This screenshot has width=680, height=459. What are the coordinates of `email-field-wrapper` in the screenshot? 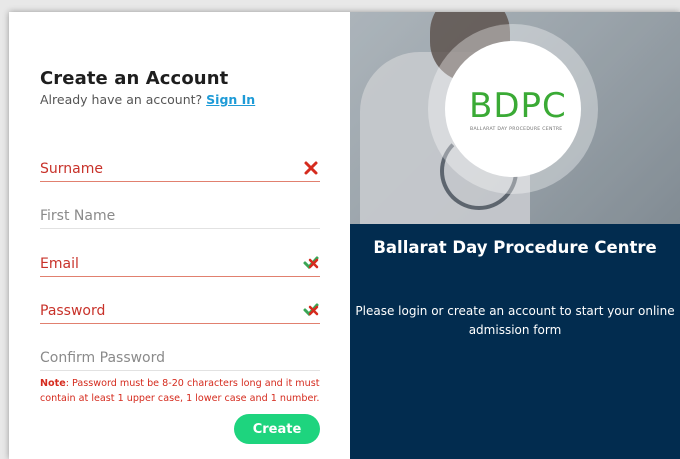 It's located at (180, 265).